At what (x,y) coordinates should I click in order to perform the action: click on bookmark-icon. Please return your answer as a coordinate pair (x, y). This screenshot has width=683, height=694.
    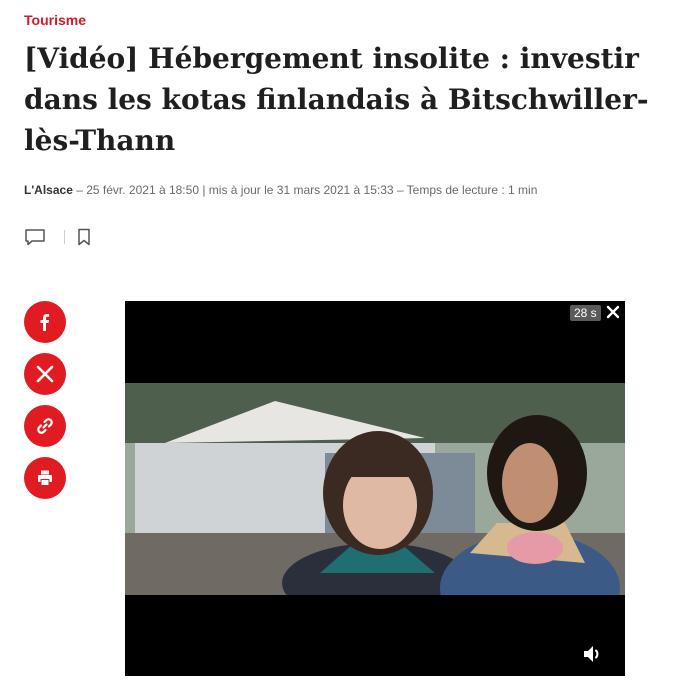
    Looking at the image, I should click on (85, 237).